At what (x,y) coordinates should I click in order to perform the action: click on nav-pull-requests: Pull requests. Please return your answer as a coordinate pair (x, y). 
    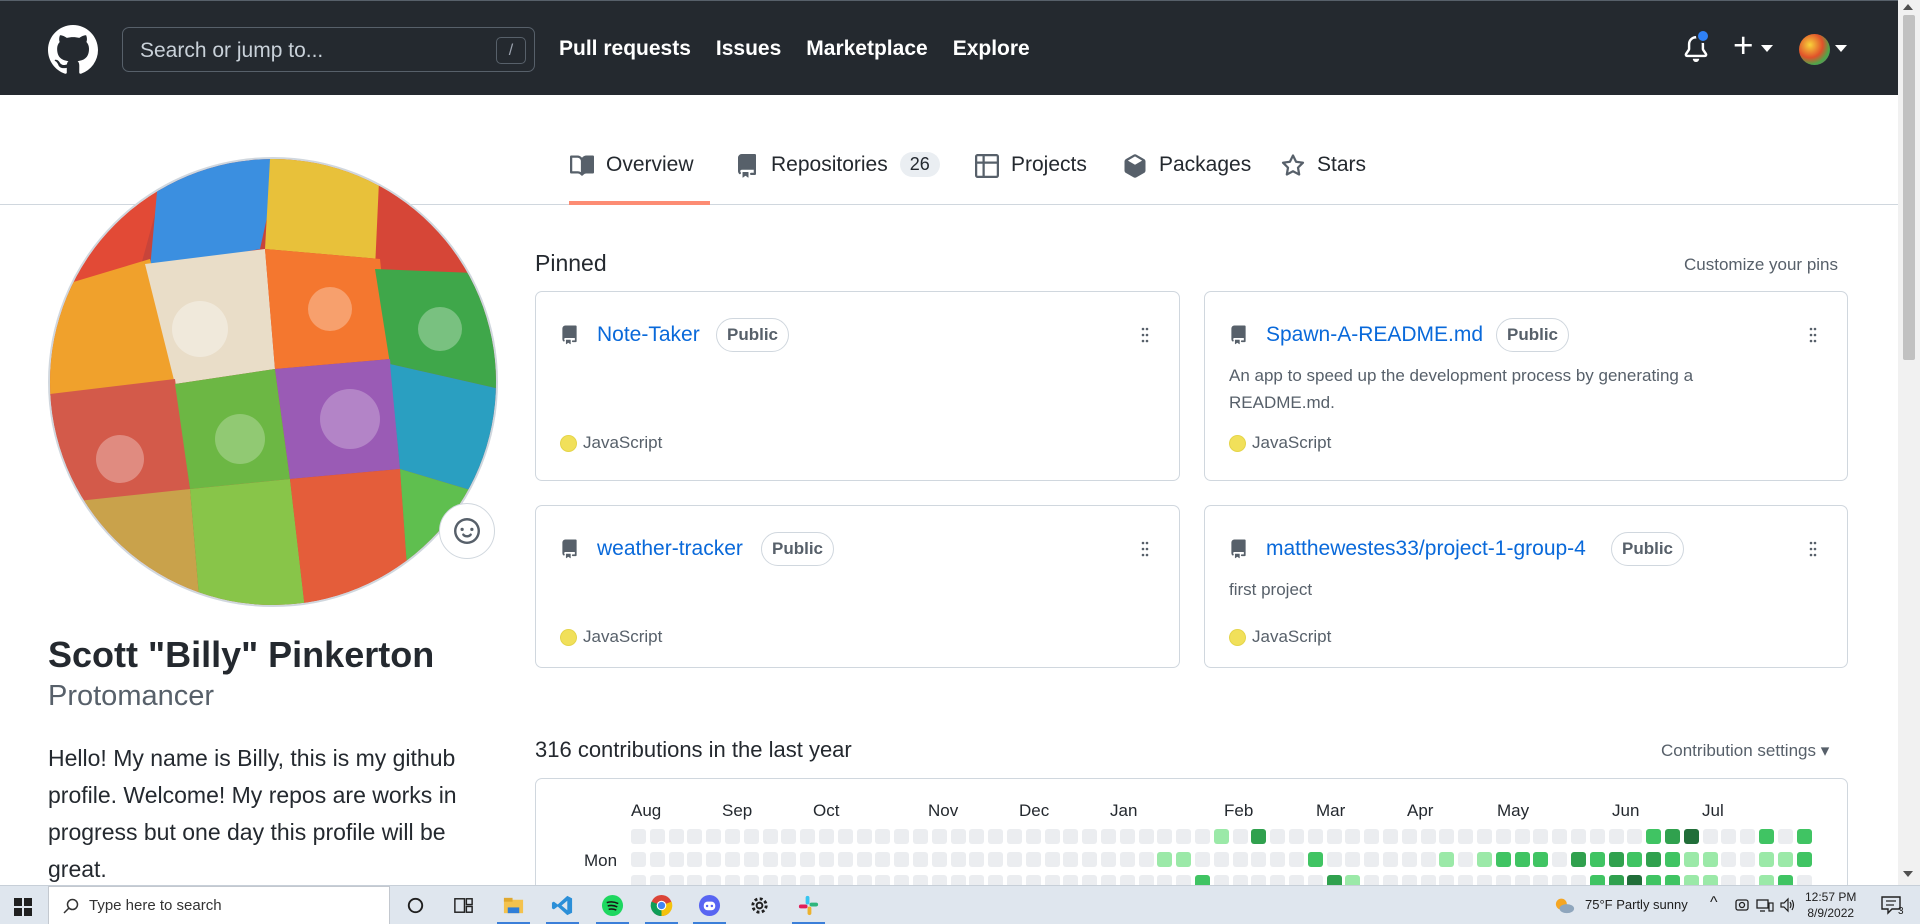
    Looking at the image, I should click on (625, 49).